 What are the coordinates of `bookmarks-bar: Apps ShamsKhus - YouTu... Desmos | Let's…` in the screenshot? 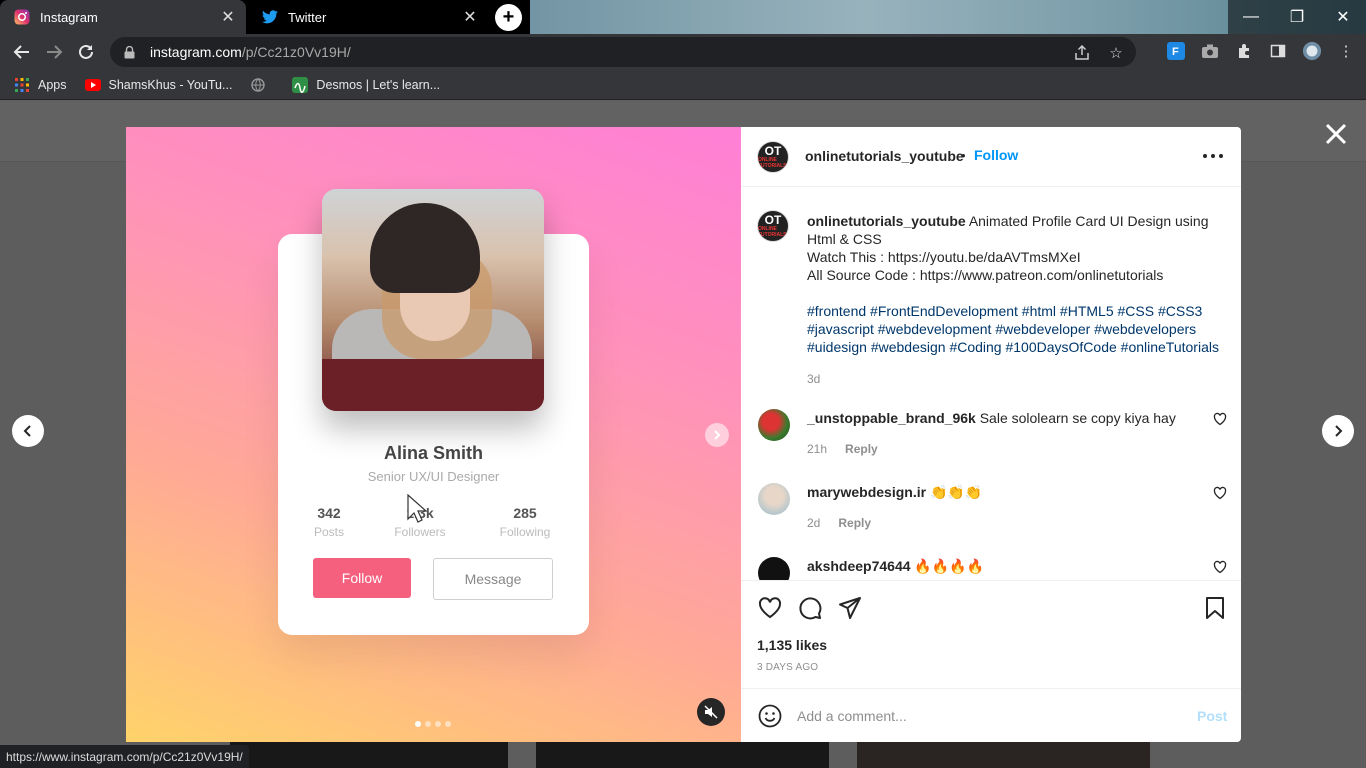 It's located at (683, 85).